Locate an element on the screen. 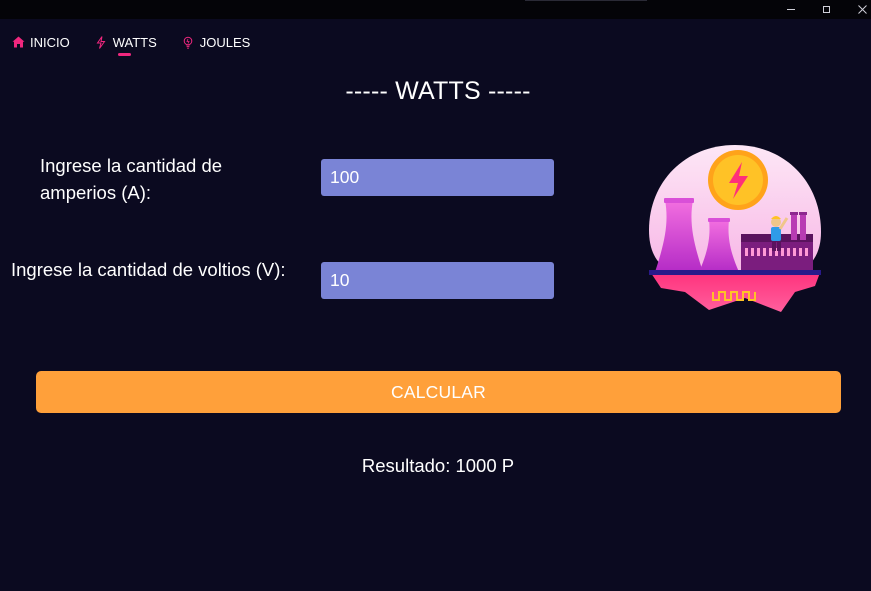 The height and width of the screenshot is (591, 871). maximize-button is located at coordinates (826, 9).